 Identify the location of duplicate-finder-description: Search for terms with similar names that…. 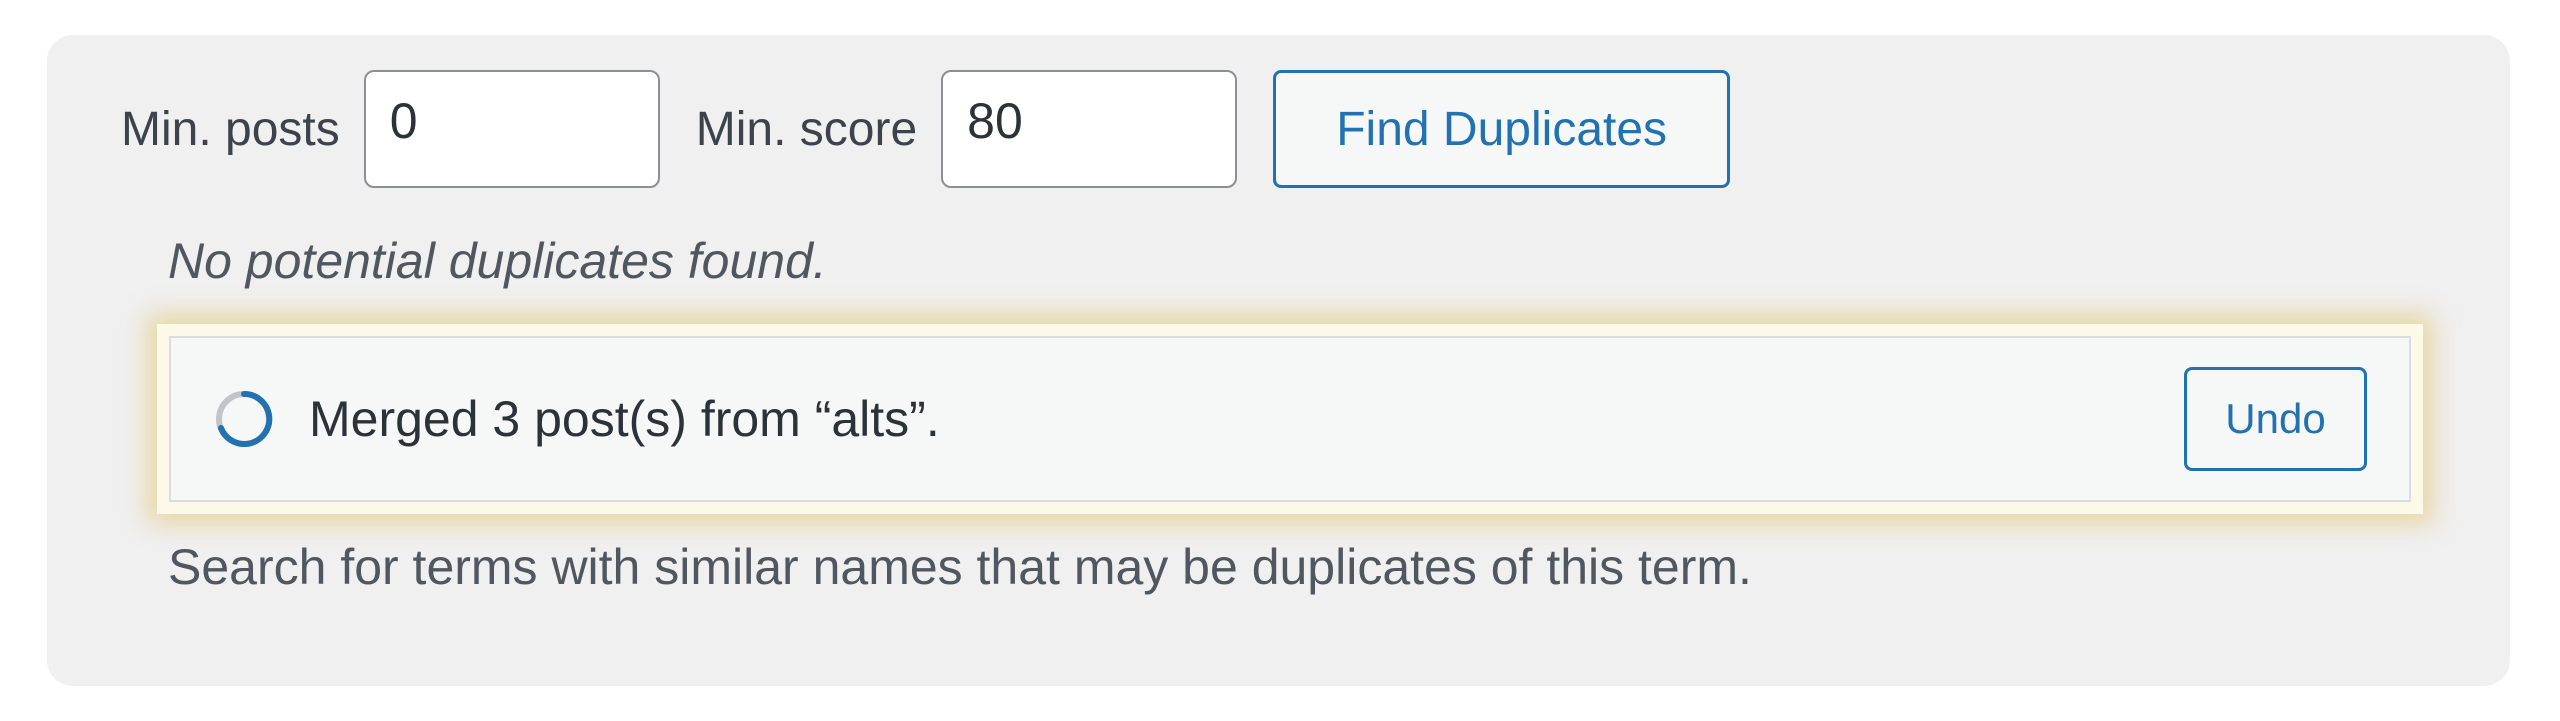
(960, 567).